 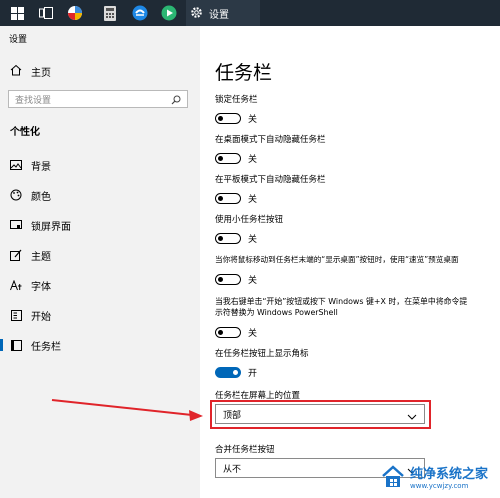 I want to click on house-logo-icon, so click(x=393, y=479).